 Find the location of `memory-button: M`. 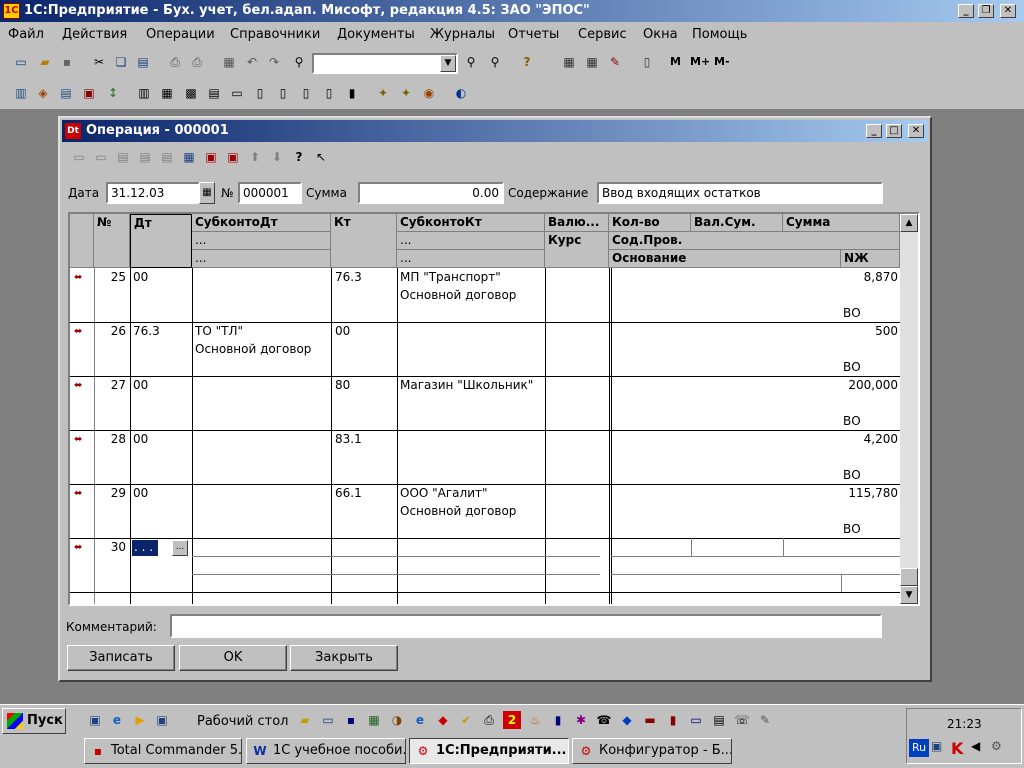

memory-button: M is located at coordinates (675, 61).